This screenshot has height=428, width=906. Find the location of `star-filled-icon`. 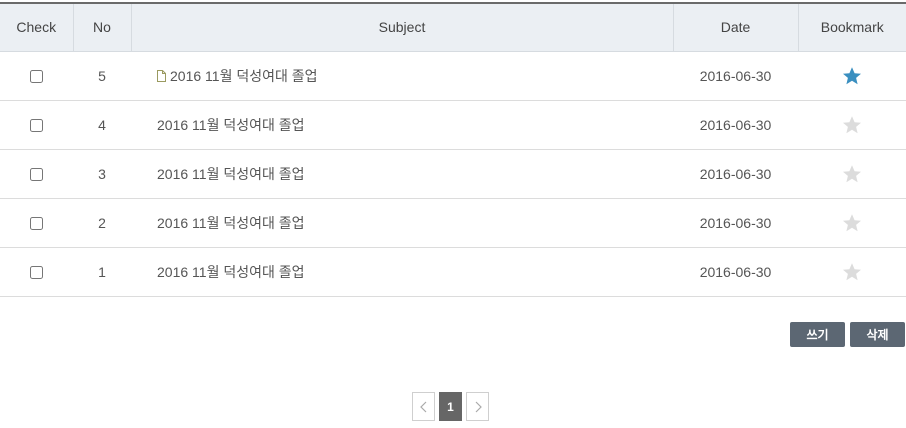

star-filled-icon is located at coordinates (852, 76).